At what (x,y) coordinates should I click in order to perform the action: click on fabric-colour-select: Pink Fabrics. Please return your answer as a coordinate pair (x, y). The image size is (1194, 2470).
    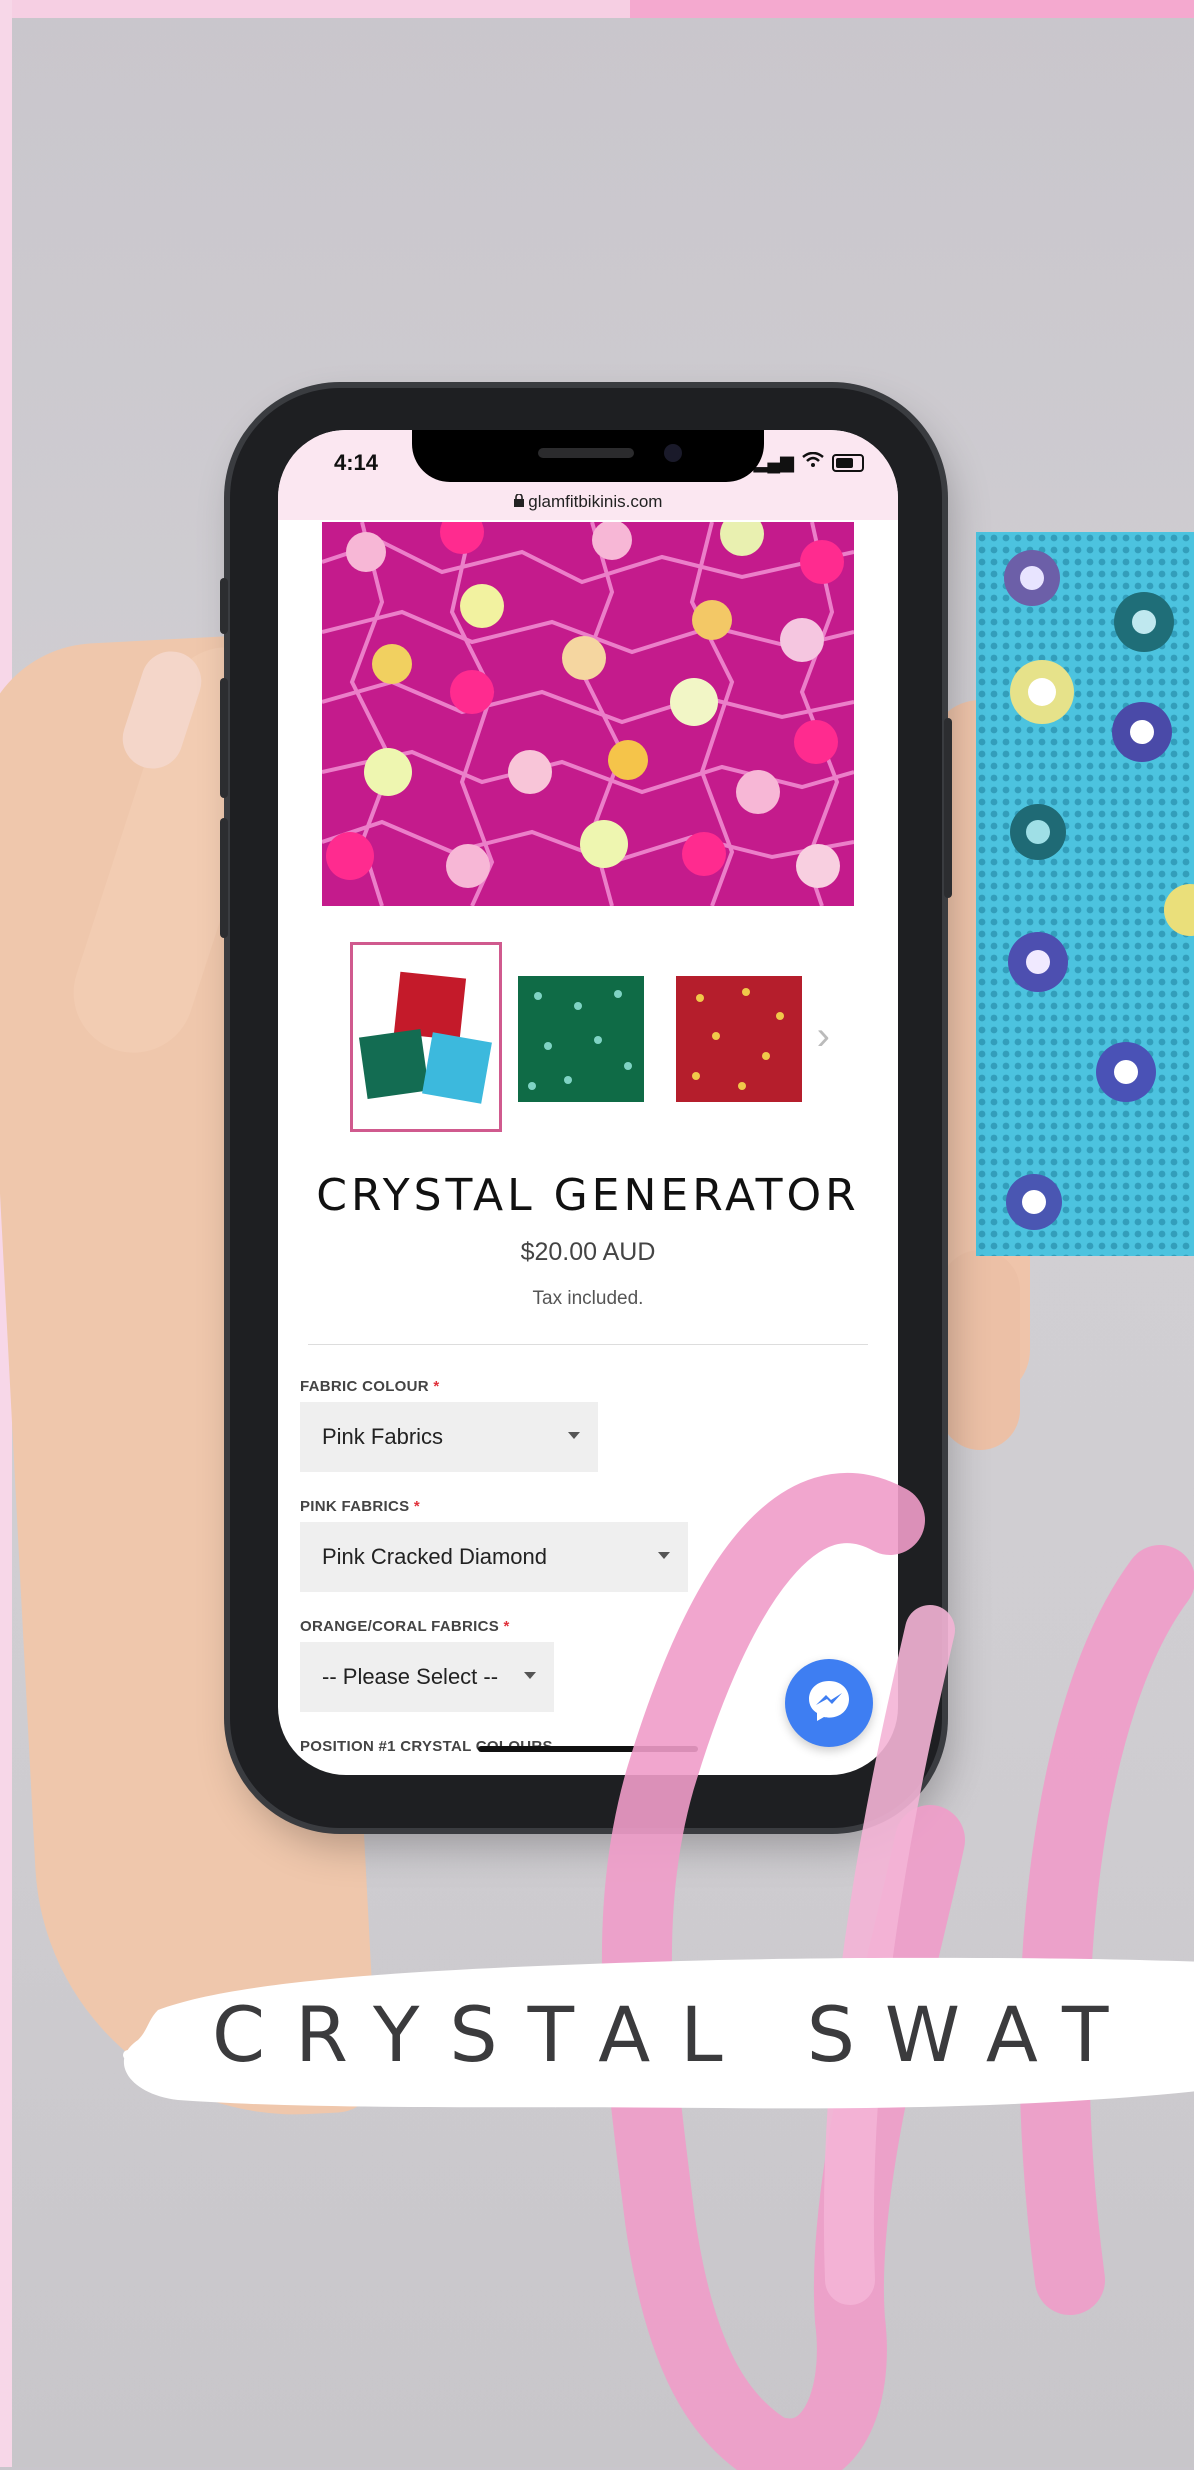
    Looking at the image, I should click on (449, 1437).